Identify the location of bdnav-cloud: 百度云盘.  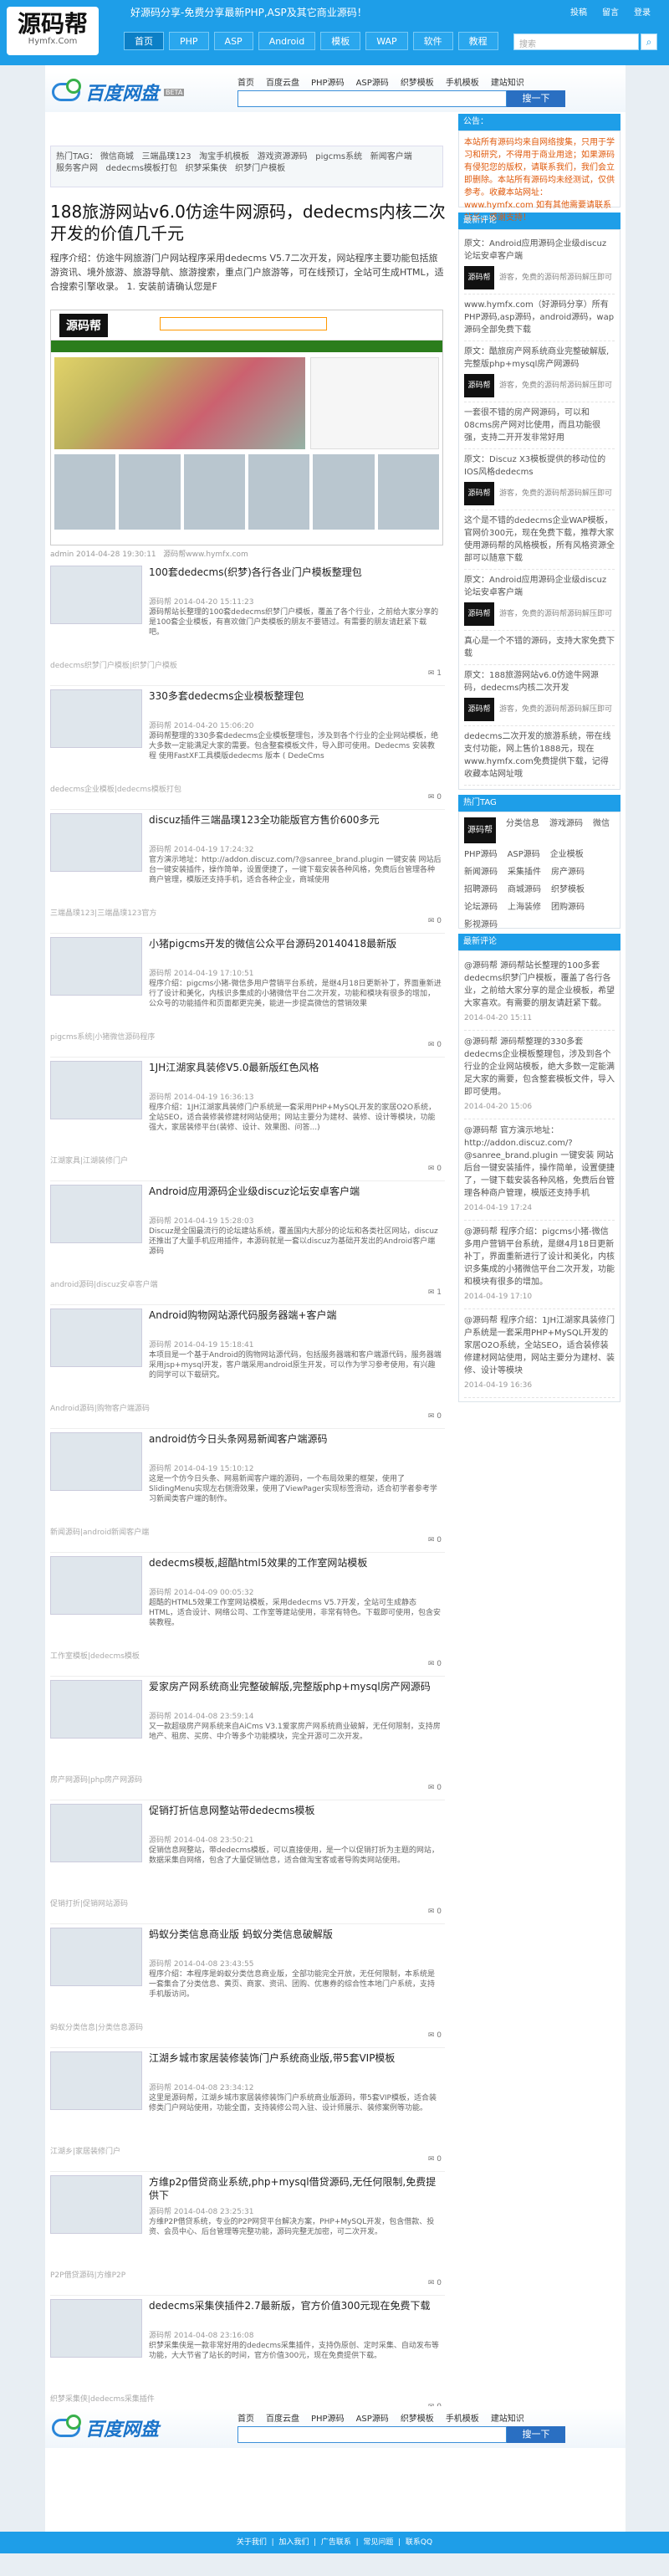
(283, 2417).